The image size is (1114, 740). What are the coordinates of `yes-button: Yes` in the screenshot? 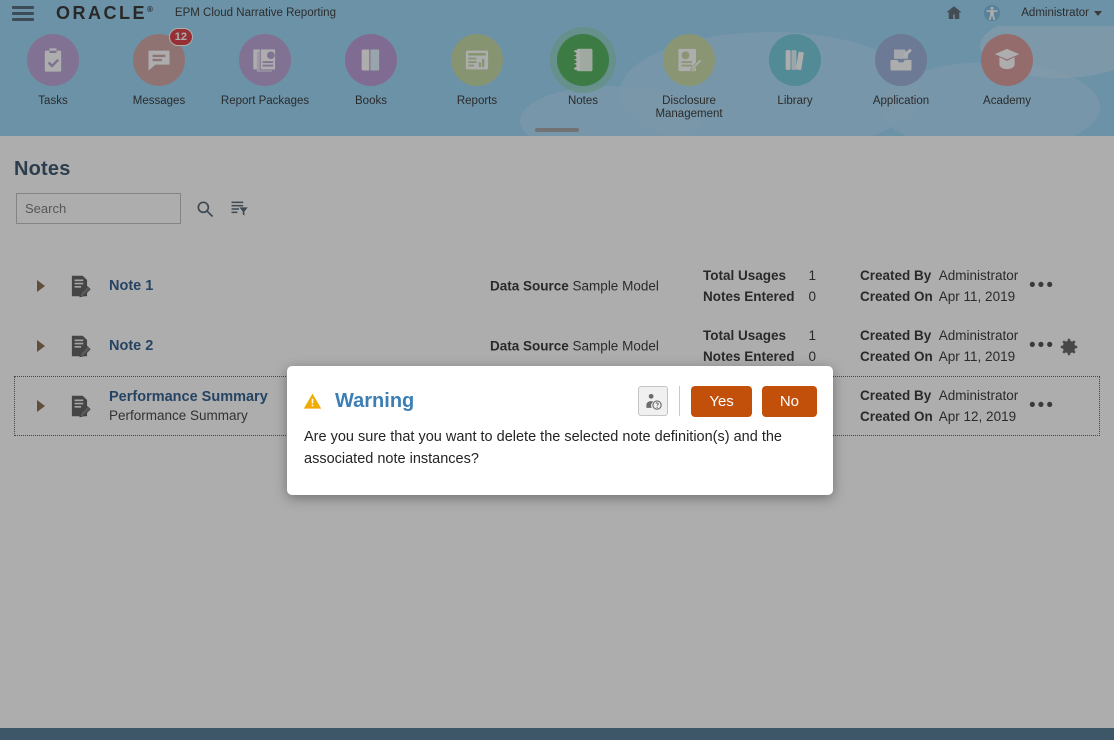 It's located at (721, 401).